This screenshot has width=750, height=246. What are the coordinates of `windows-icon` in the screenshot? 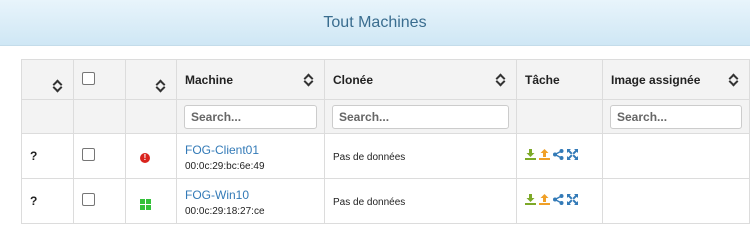 It's located at (145, 204).